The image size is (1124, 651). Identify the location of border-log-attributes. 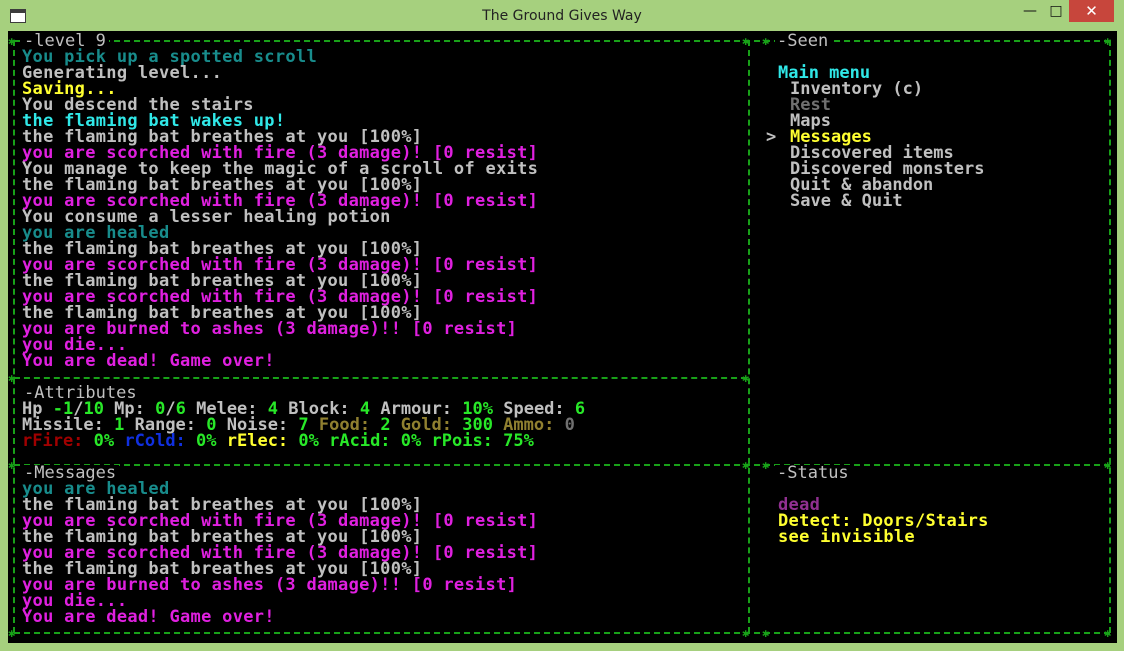
(380, 378).